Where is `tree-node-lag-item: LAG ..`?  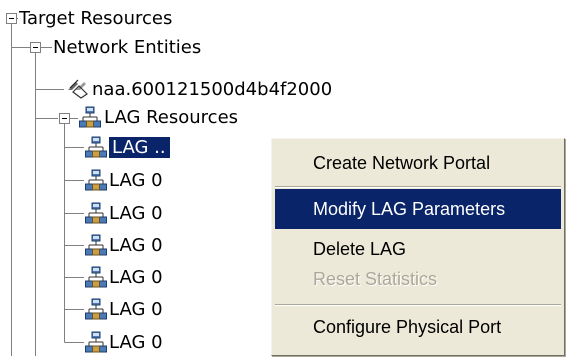
tree-node-lag-item: LAG .. is located at coordinates (139, 148).